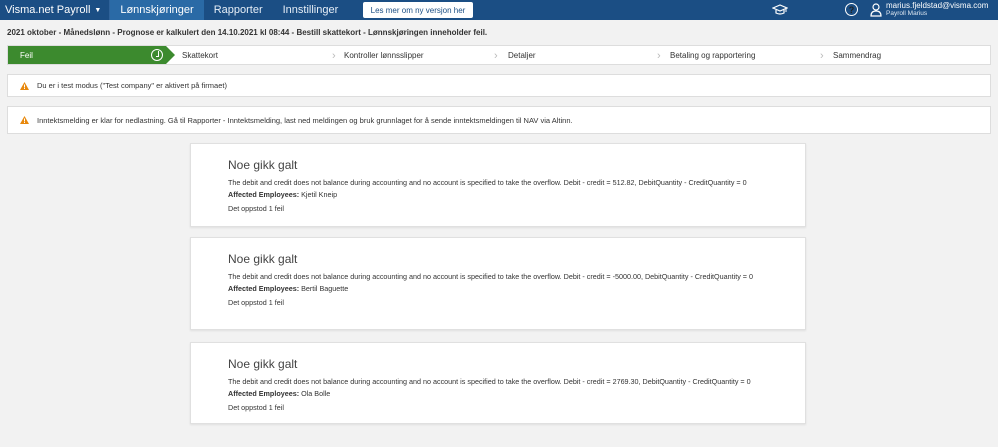  What do you see at coordinates (319, 194) in the screenshot?
I see `affected-employees-value: Kjetil Kneip` at bounding box center [319, 194].